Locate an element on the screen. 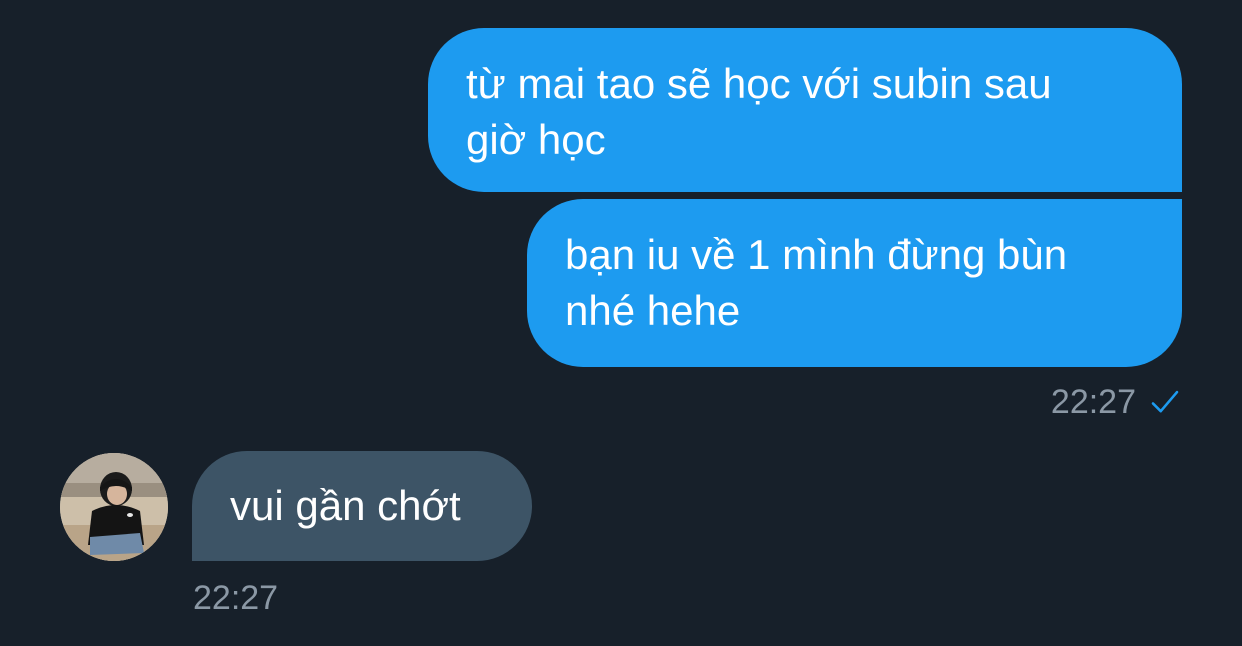 The width and height of the screenshot is (1242, 646). outgoing-message-meta: 22:27 is located at coordinates (1116, 402).